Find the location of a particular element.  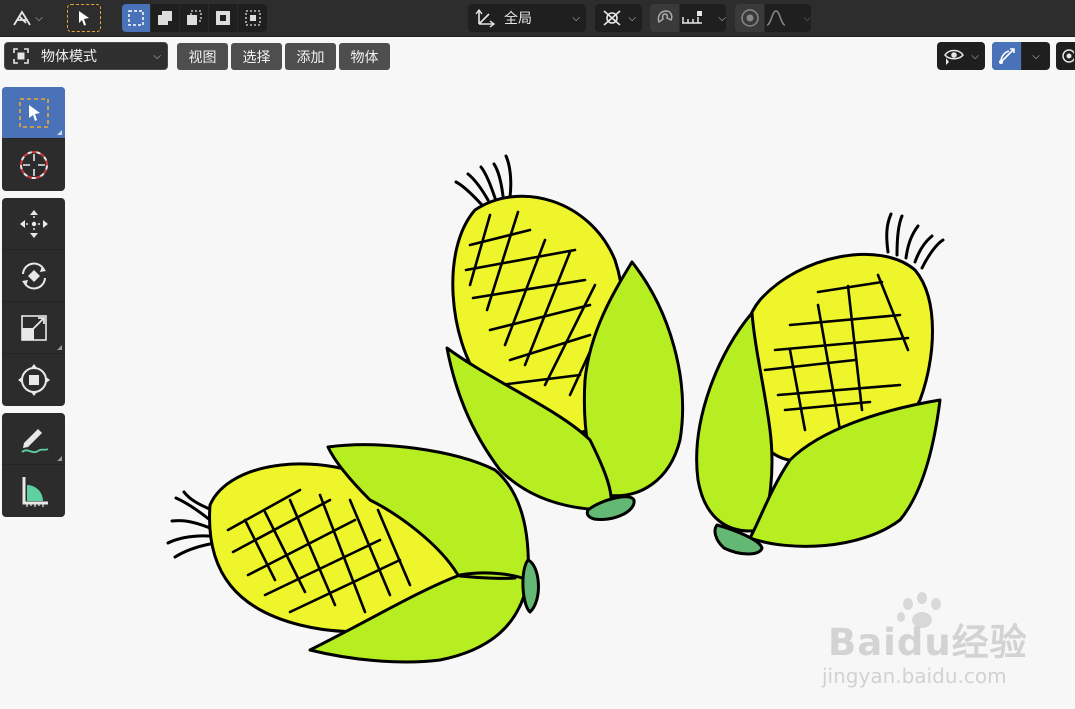

editor-type-button: ⌵ is located at coordinates (27, 18).